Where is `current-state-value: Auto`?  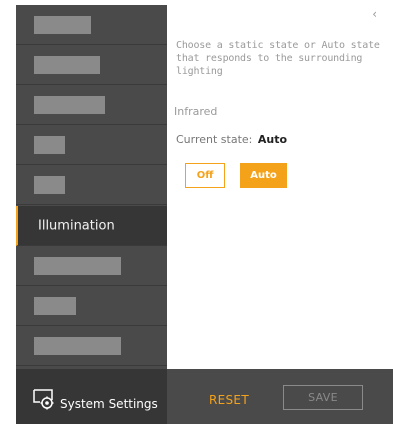
current-state-value: Auto is located at coordinates (272, 139).